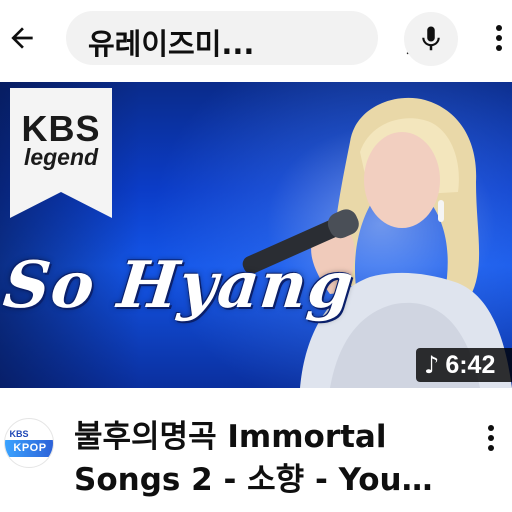 The width and height of the screenshot is (512, 512). I want to click on badge-legend-text: legend, so click(61, 157).